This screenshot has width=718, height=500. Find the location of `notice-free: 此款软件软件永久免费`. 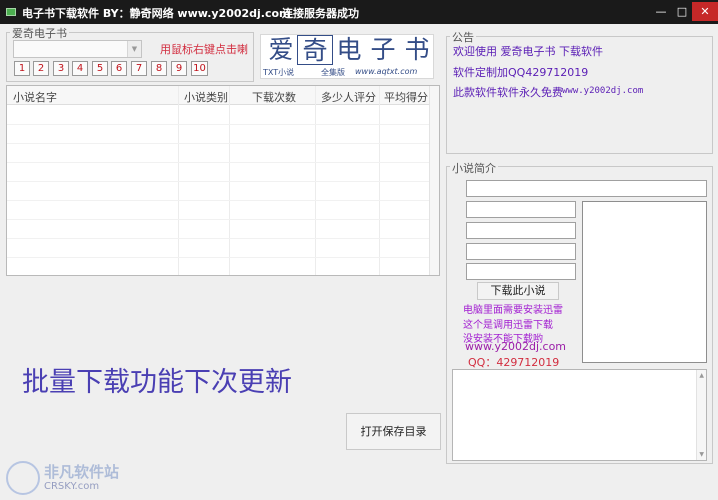

notice-free: 此款软件软件永久免费 is located at coordinates (508, 92).